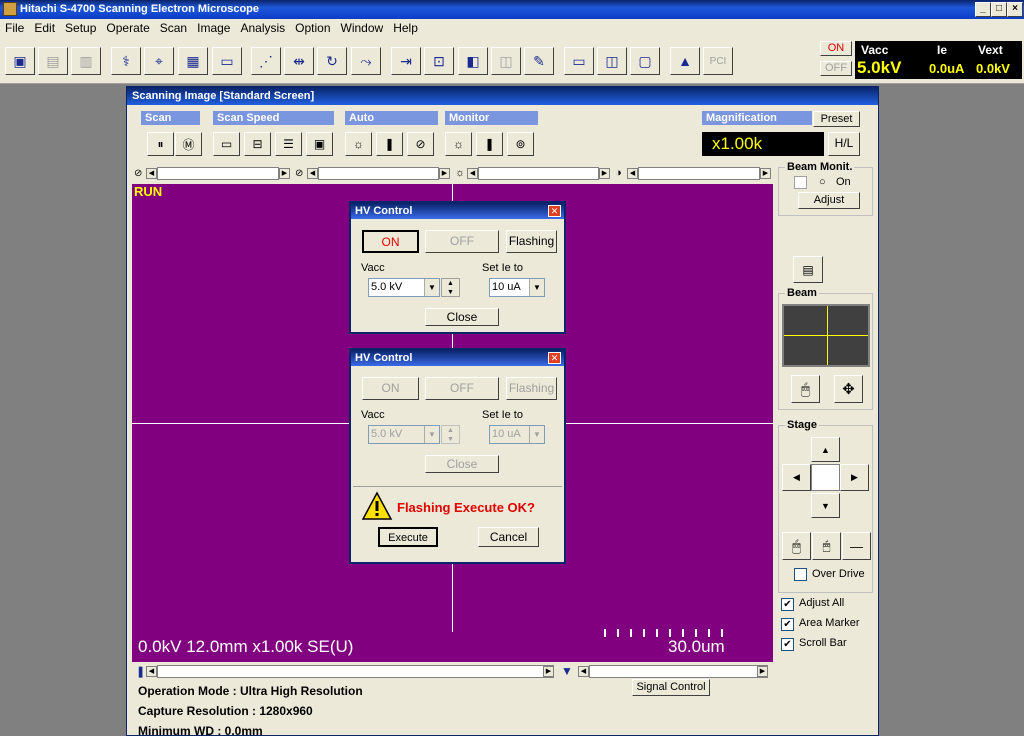 This screenshot has height=736, width=1024. What do you see at coordinates (405, 28) in the screenshot?
I see `menu-help: Help` at bounding box center [405, 28].